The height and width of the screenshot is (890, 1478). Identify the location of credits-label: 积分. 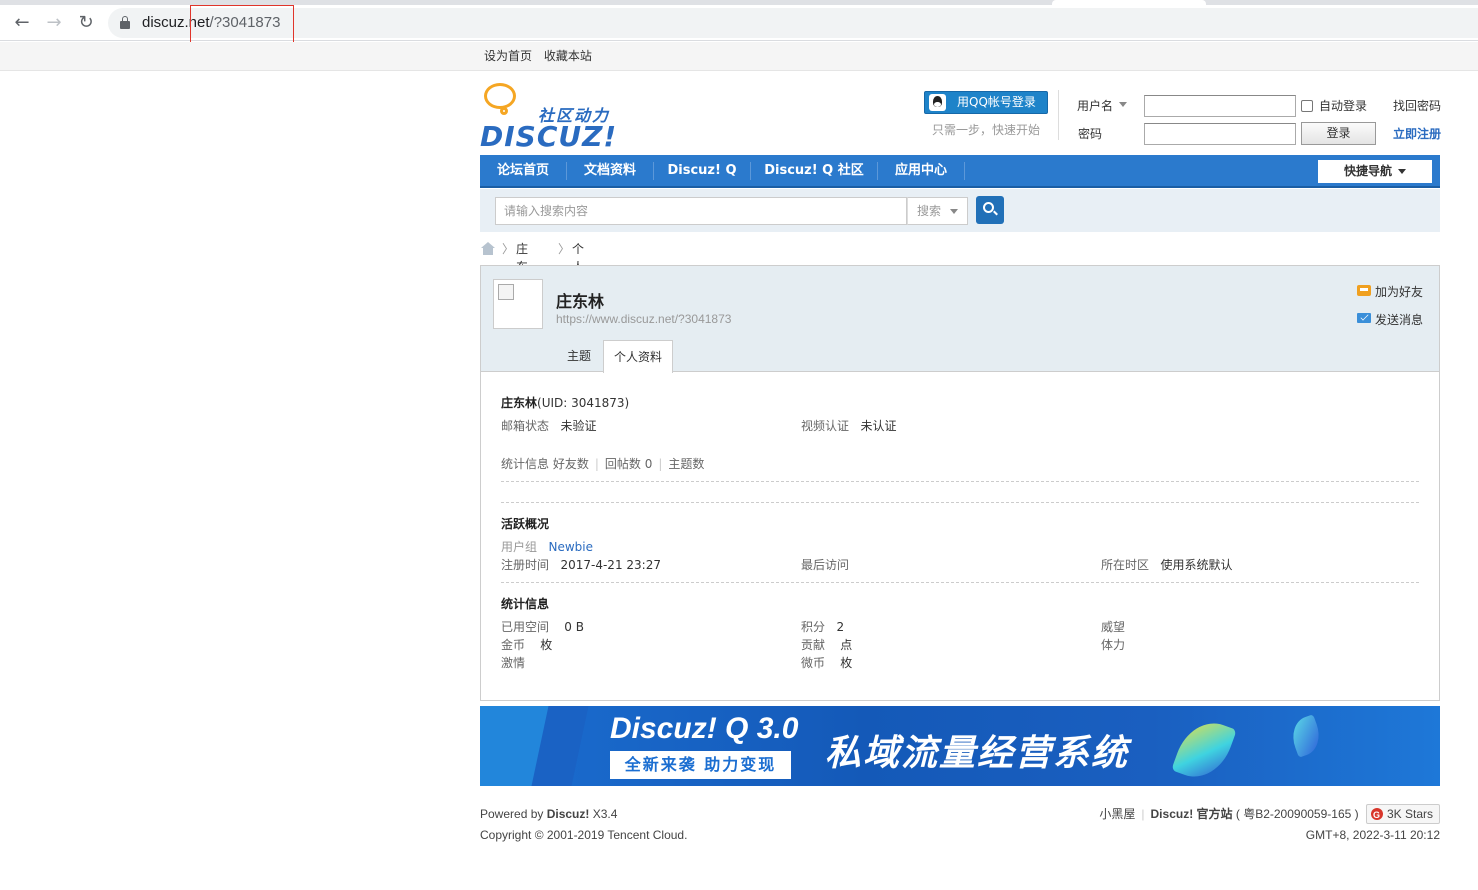
(813, 627).